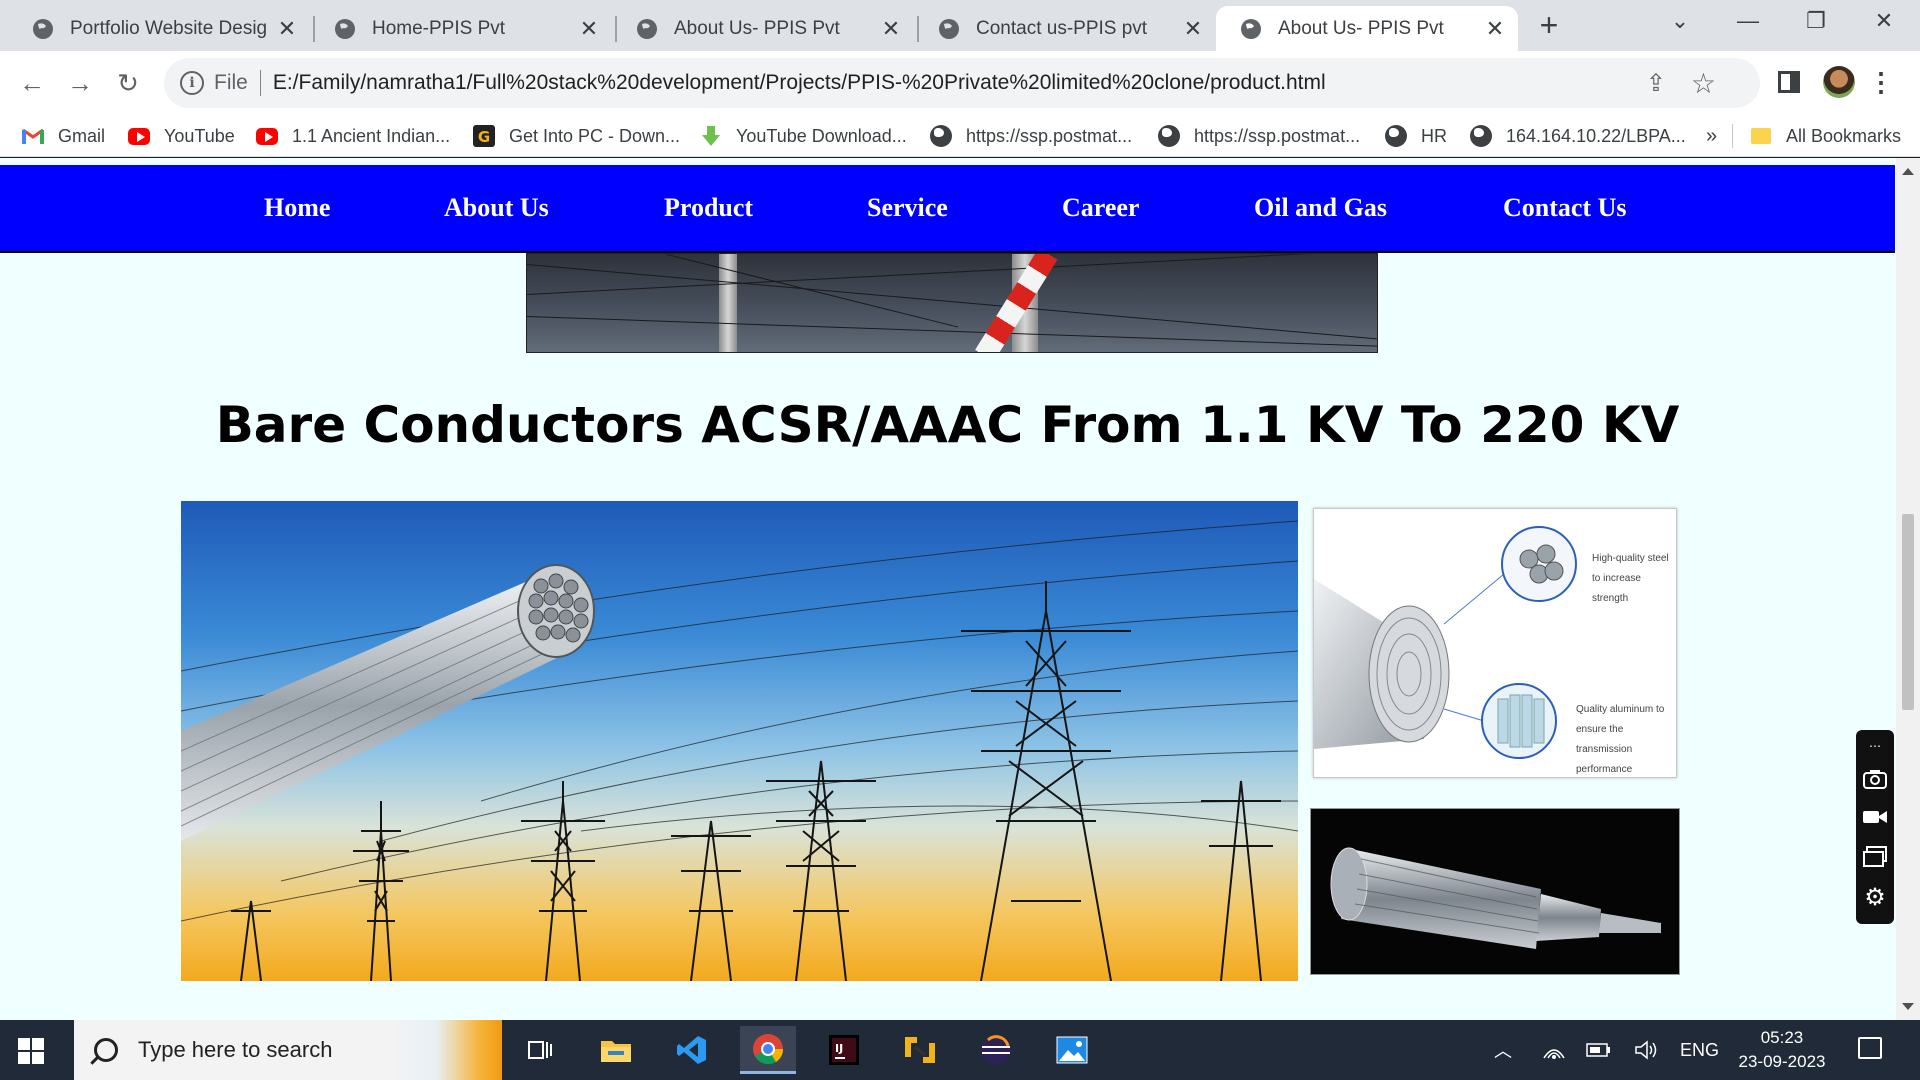  I want to click on share-icon: ⇪, so click(1656, 83).